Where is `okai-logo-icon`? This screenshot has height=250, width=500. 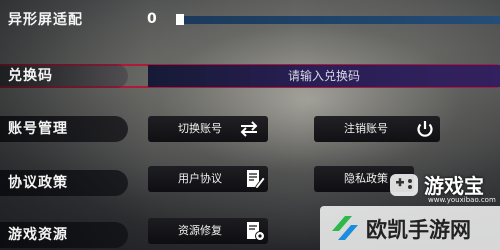
okai-logo-icon is located at coordinates (345, 228).